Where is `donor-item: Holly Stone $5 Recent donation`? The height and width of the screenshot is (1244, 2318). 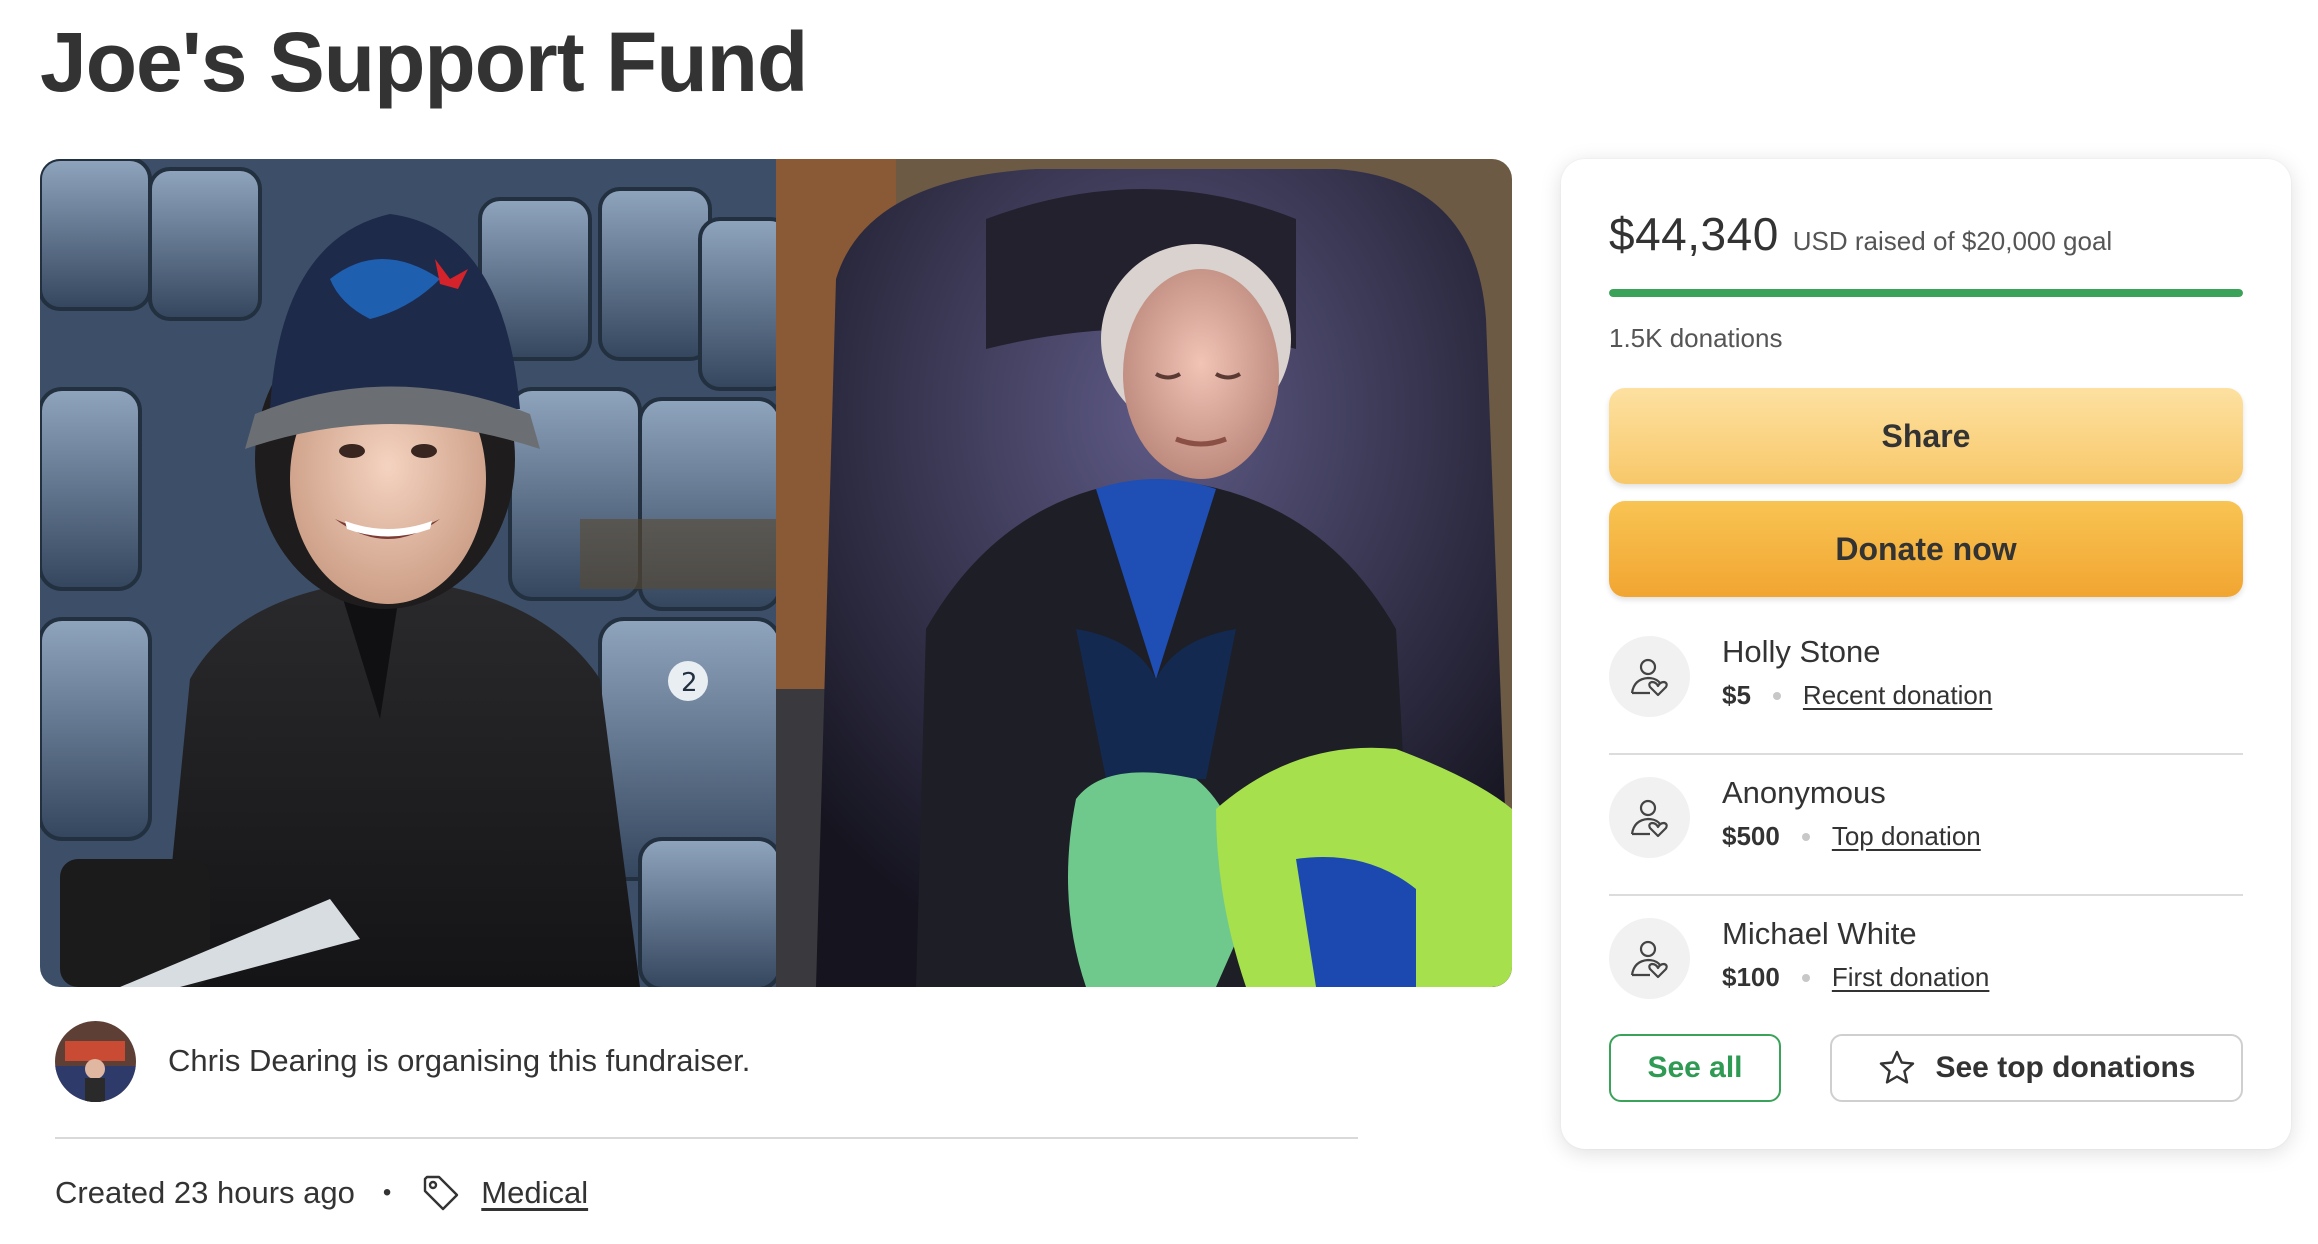 donor-item: Holly Stone $5 Recent donation is located at coordinates (1926, 684).